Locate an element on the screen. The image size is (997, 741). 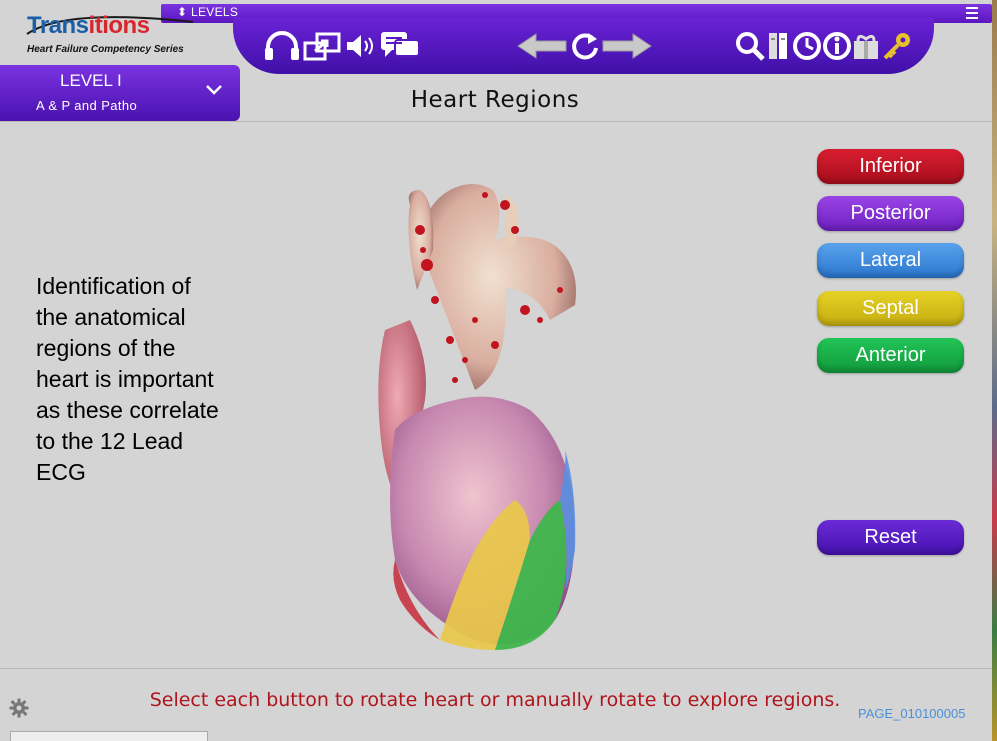
page-id-label: PAGE_010100005 is located at coordinates (912, 713).